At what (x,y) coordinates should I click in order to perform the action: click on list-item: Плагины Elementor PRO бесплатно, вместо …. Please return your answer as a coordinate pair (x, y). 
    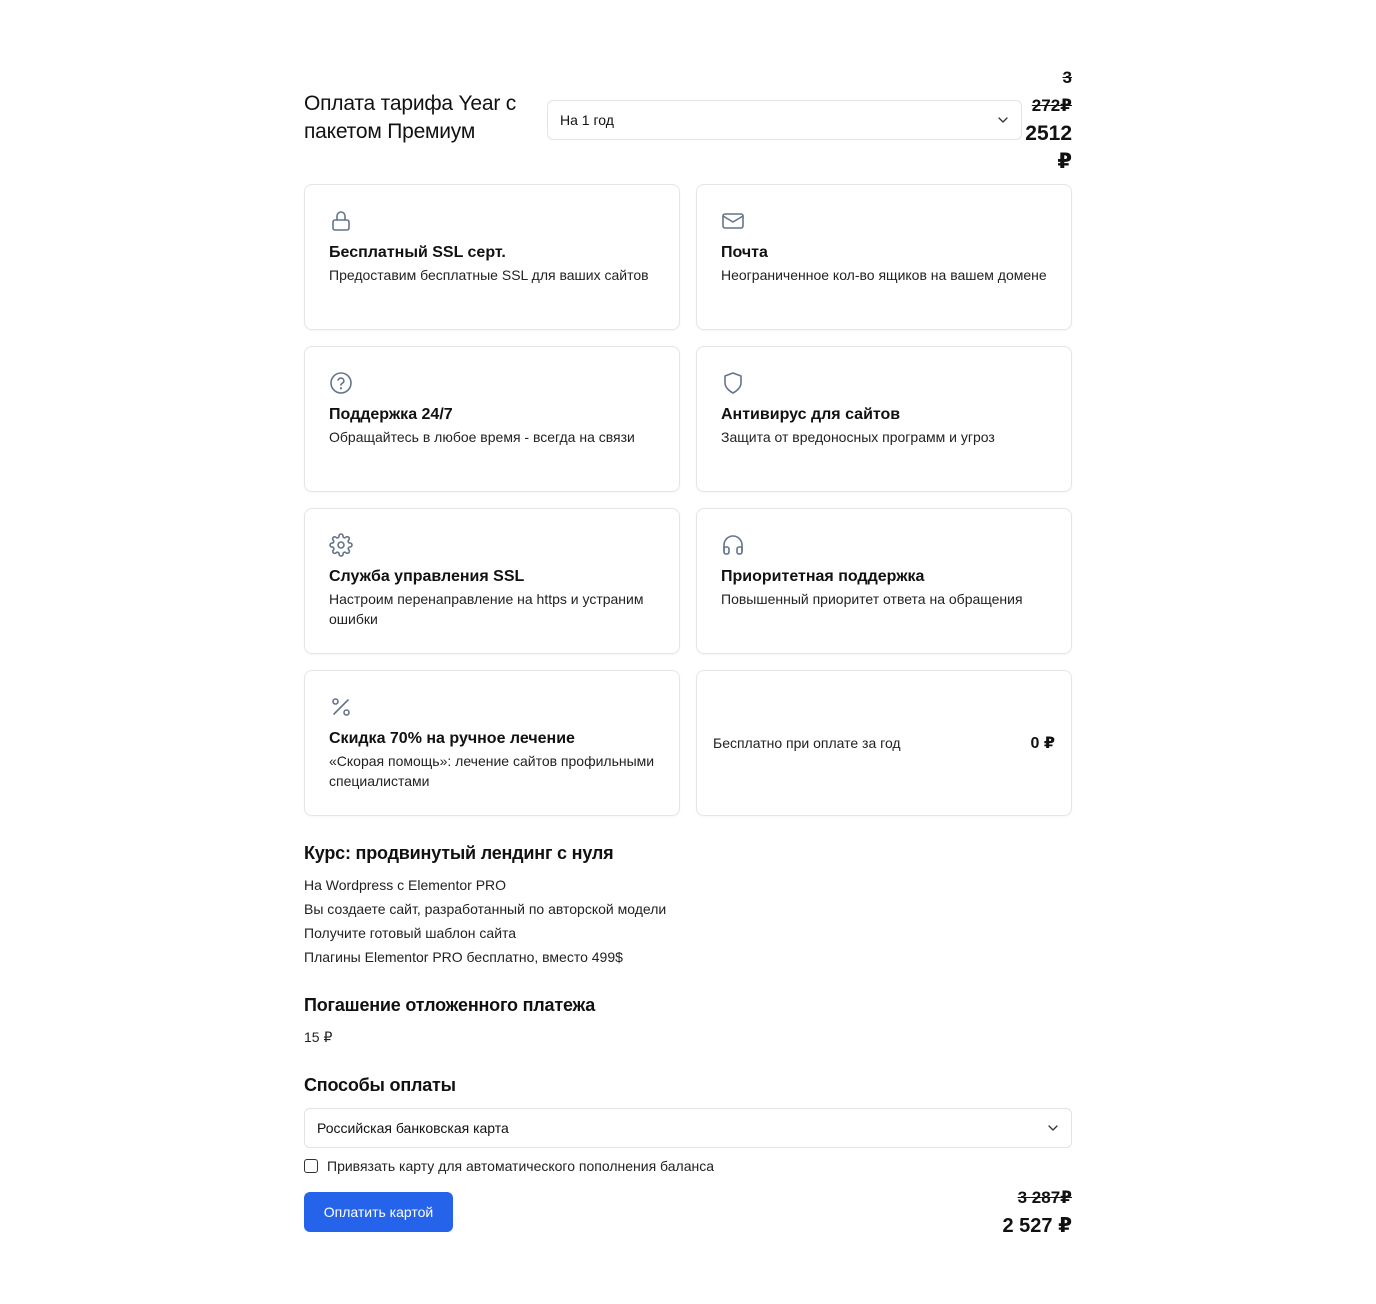
    Looking at the image, I should click on (463, 957).